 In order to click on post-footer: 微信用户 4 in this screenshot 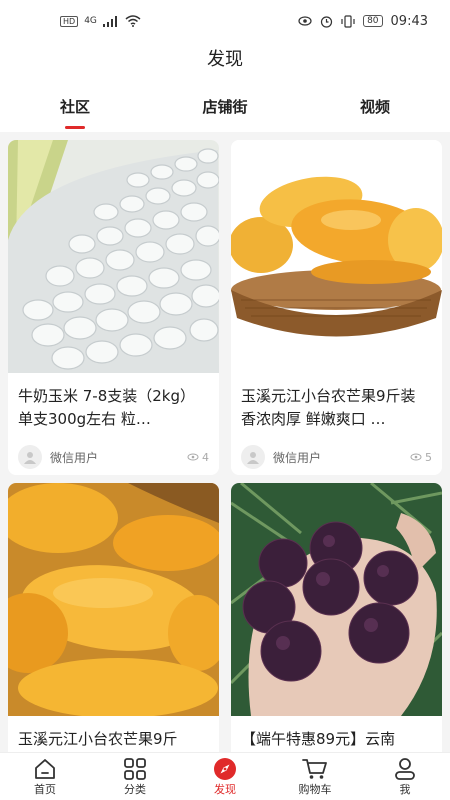, I will do `click(113, 451)`.